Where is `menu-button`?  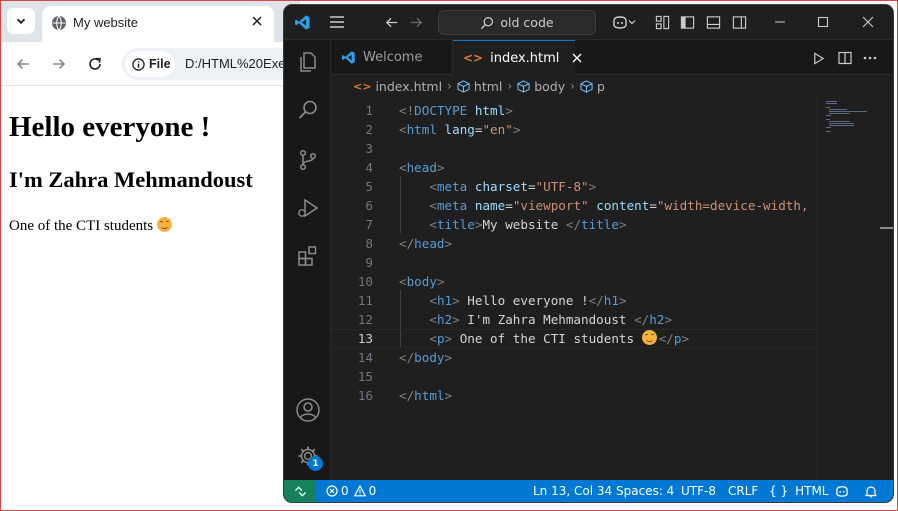
menu-button is located at coordinates (337, 22).